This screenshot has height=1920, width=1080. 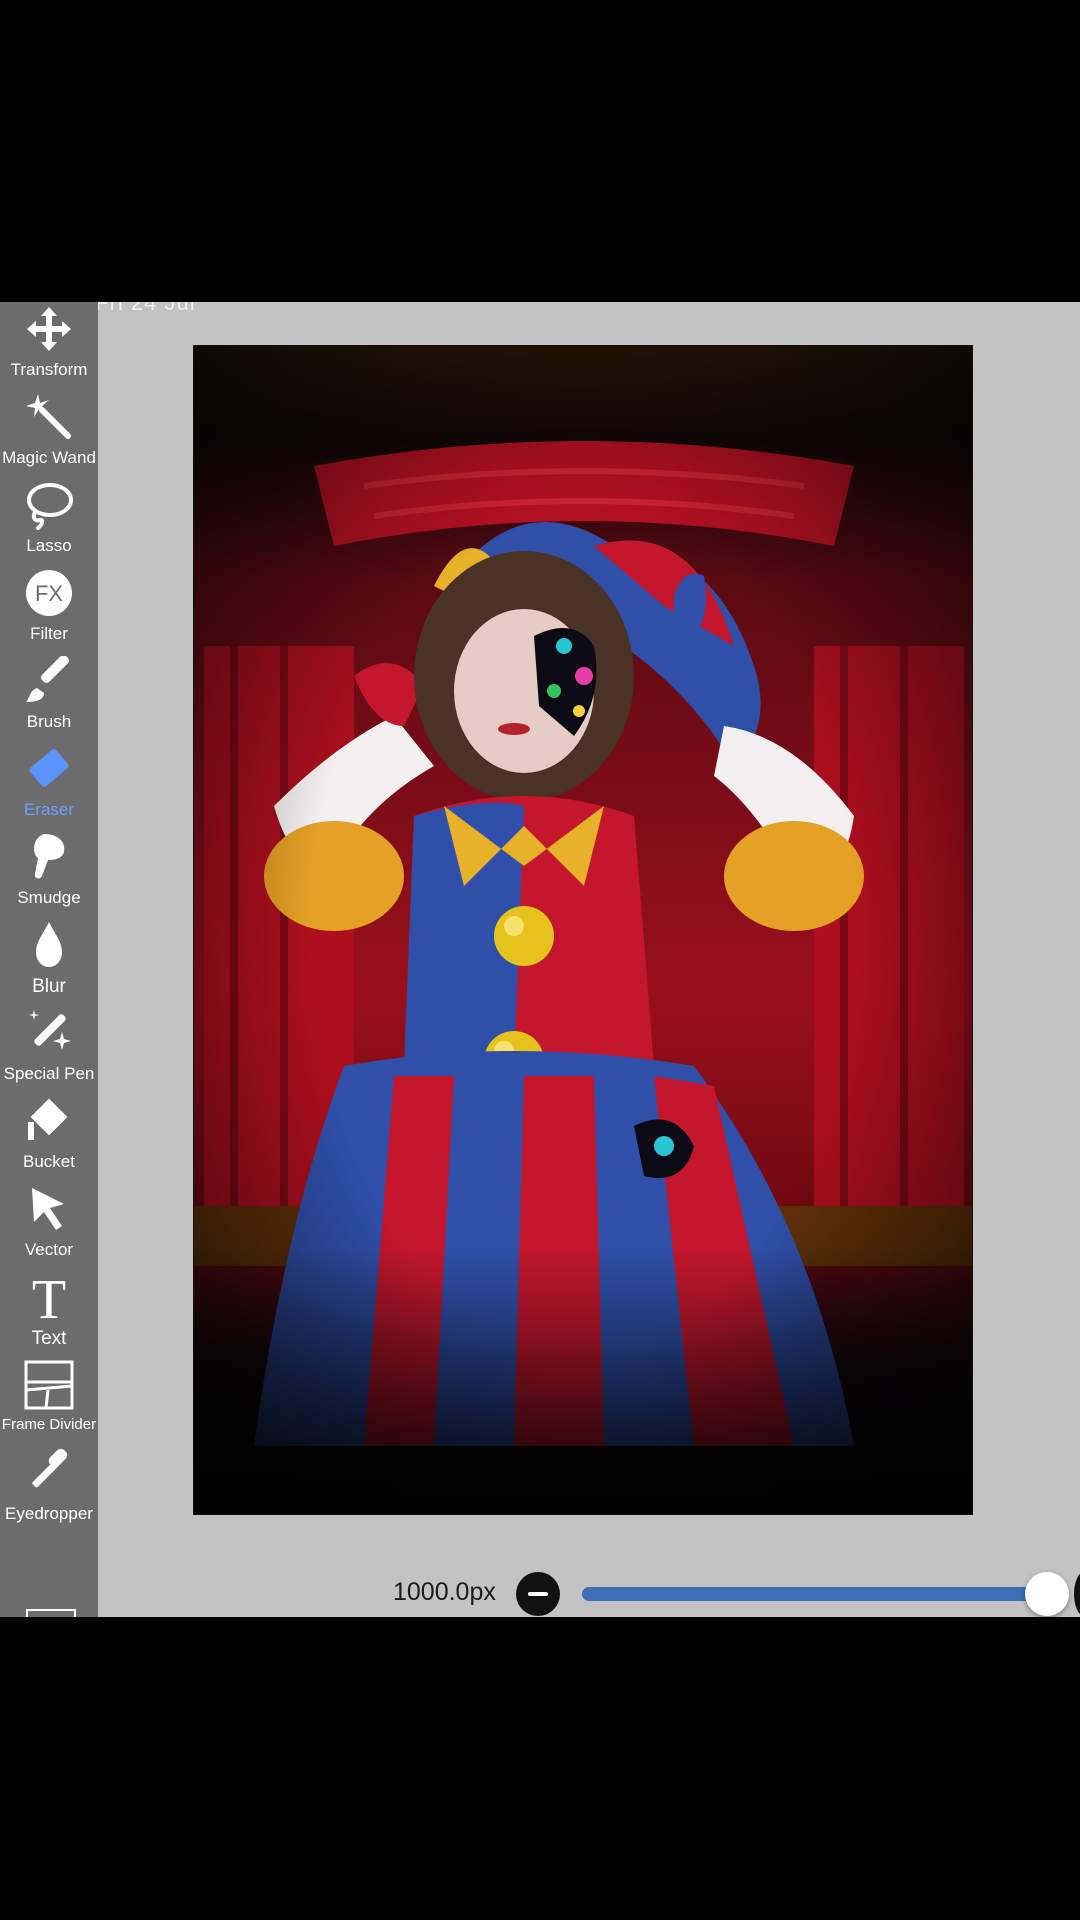 I want to click on tool-bucket: Bucket, so click(x=49, y=1139).